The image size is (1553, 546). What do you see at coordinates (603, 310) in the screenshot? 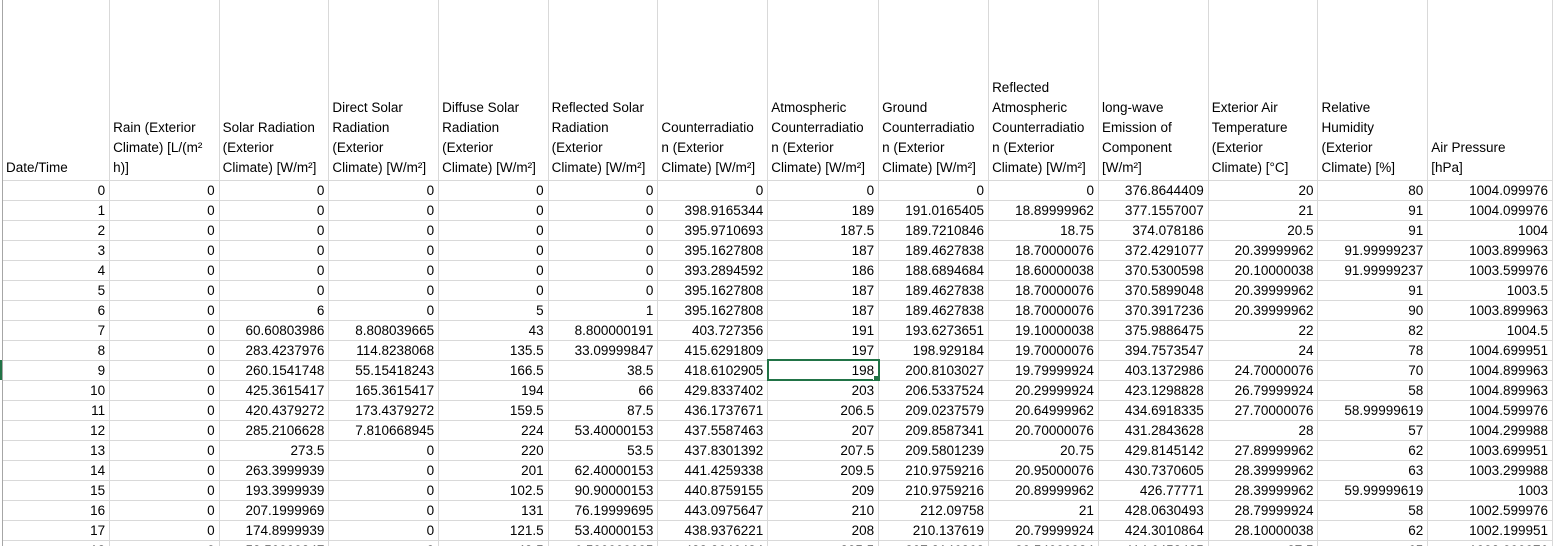
I see `cell: 1` at bounding box center [603, 310].